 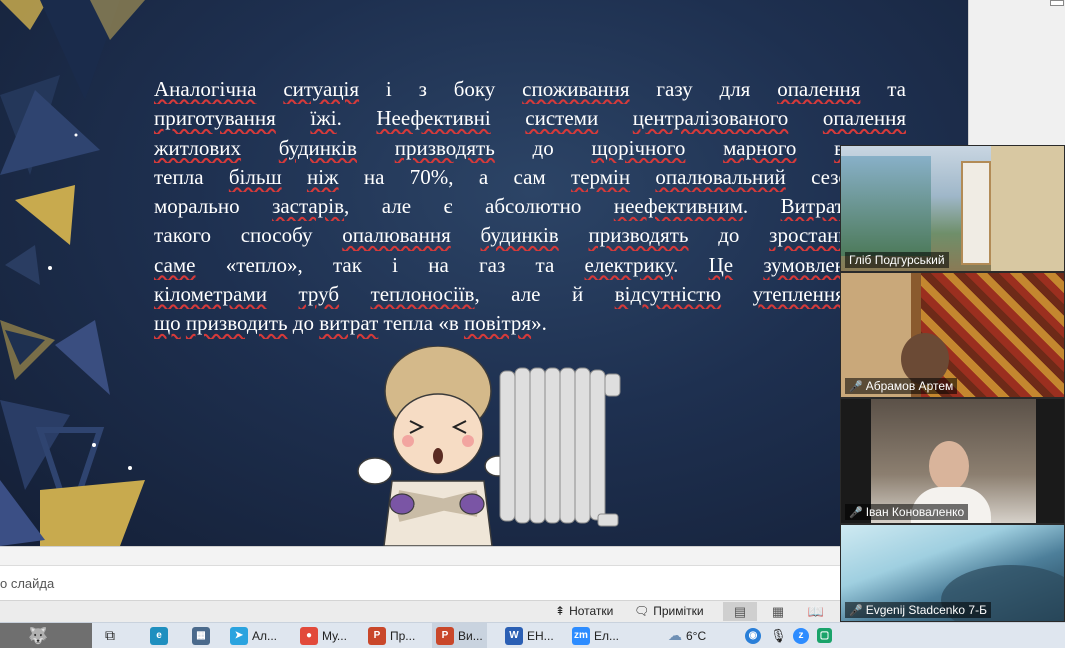 I want to click on text-segment: і з боку, so click(x=441, y=89).